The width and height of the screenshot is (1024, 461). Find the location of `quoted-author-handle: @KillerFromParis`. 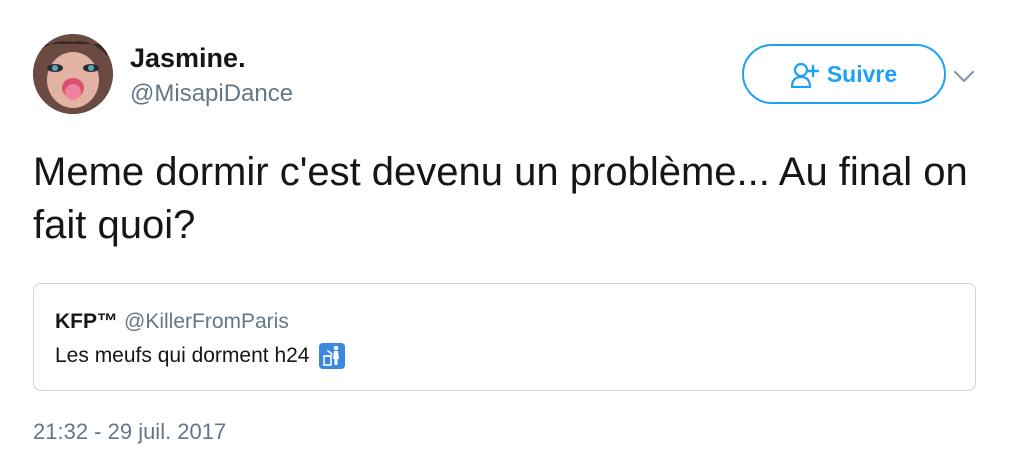

quoted-author-handle: @KillerFromParis is located at coordinates (206, 321).